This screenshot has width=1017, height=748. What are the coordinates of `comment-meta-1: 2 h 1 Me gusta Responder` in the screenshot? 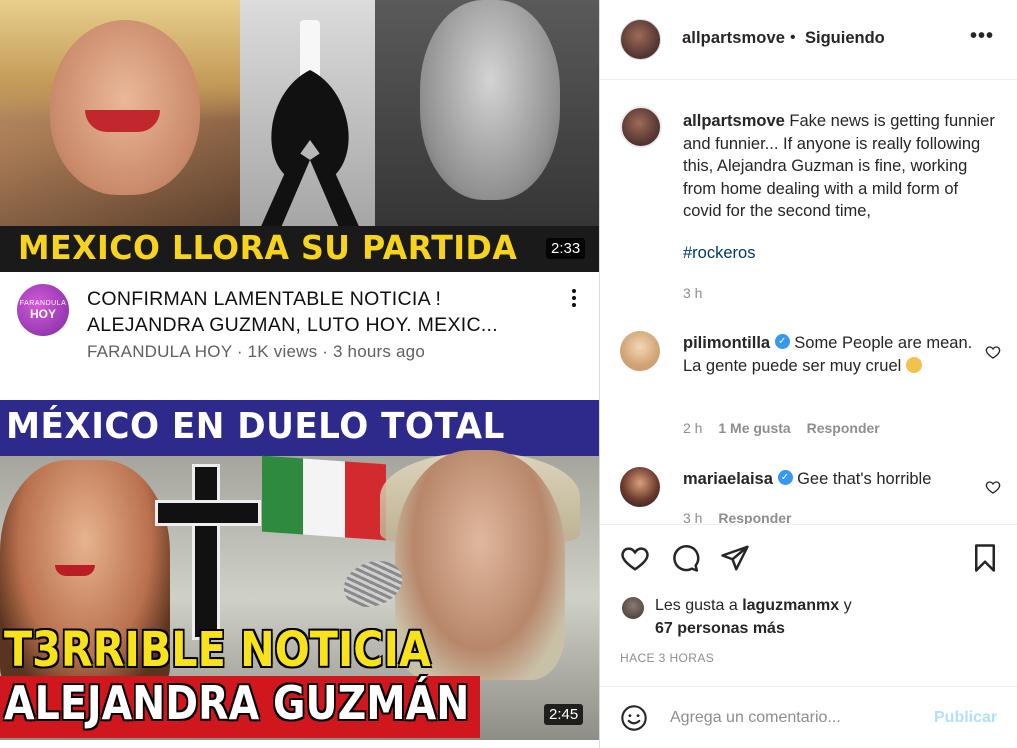 It's located at (781, 428).